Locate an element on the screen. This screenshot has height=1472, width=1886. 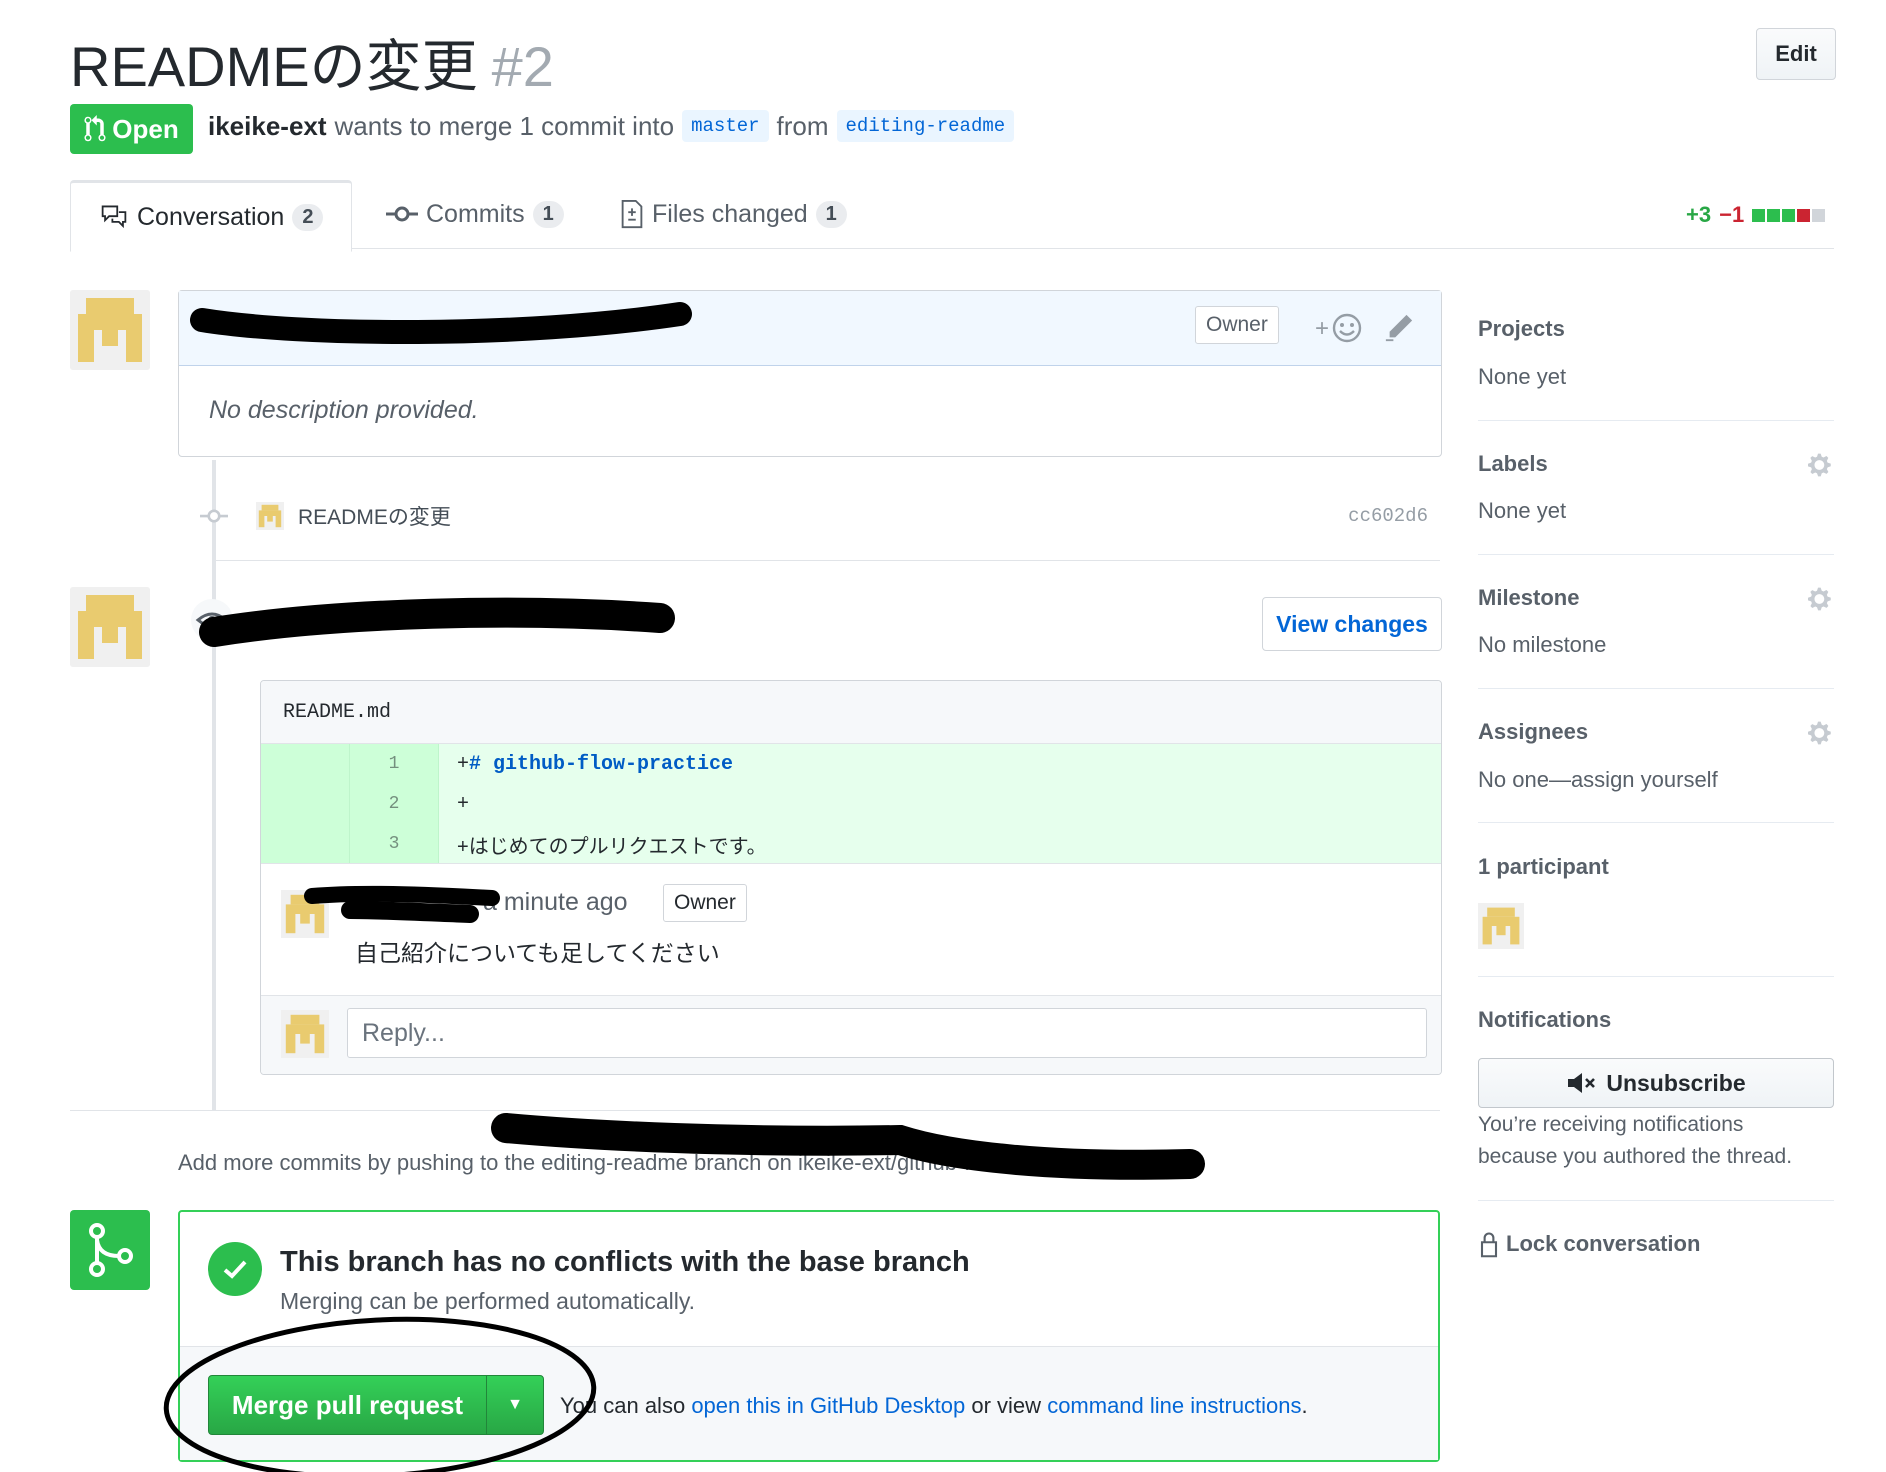
current-user-avatar is located at coordinates (305, 1034).